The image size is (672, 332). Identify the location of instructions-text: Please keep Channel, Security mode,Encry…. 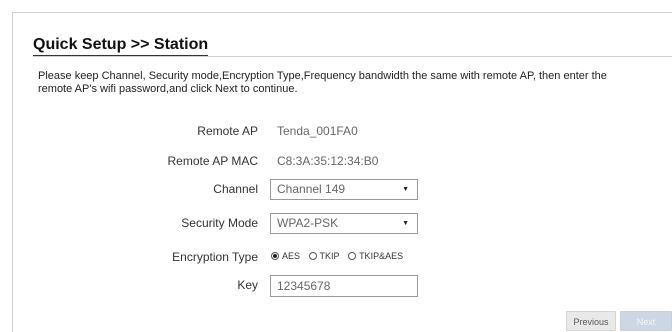
(322, 82).